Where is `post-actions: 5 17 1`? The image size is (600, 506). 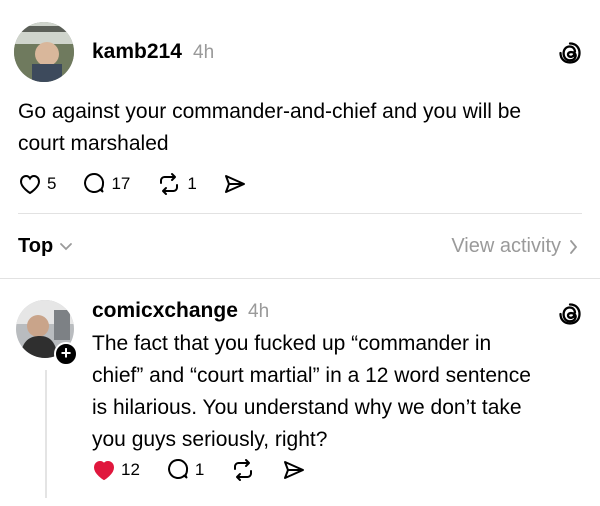
post-actions: 5 17 1 is located at coordinates (145, 184).